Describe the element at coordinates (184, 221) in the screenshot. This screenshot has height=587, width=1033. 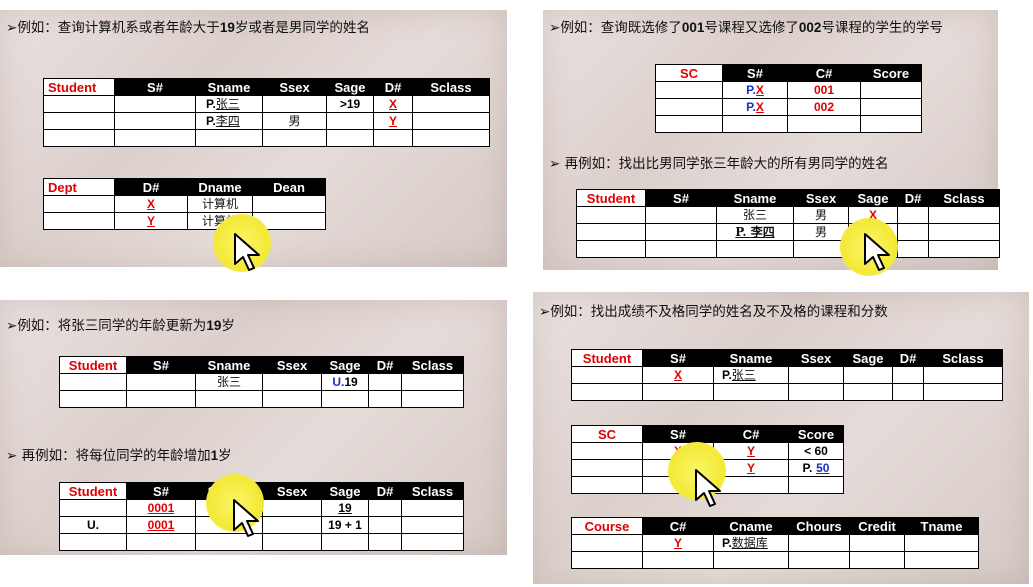
I see `table-row: Y 计算机` at that location.